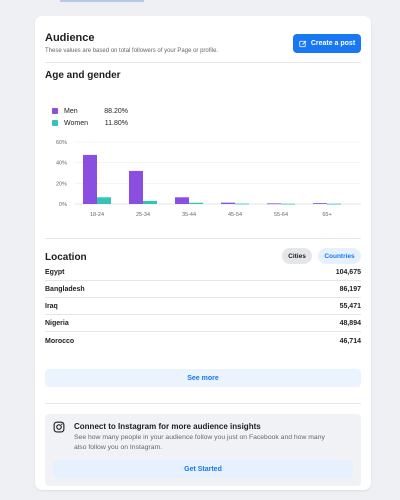 Image resolution: width=400 pixels, height=500 pixels. What do you see at coordinates (55, 111) in the screenshot?
I see `legend-swatch-men` at bounding box center [55, 111].